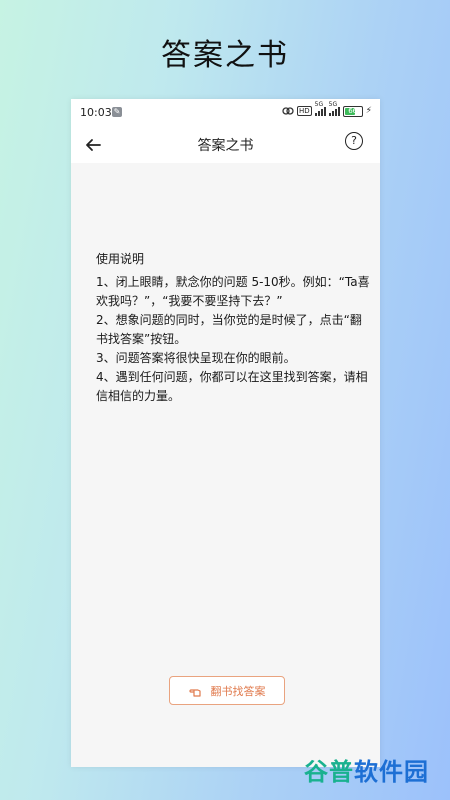 This screenshot has width=450, height=800. What do you see at coordinates (196, 358) in the screenshot?
I see `instruction-item: 3、问题答案将很快呈现在你的眼前。` at bounding box center [196, 358].